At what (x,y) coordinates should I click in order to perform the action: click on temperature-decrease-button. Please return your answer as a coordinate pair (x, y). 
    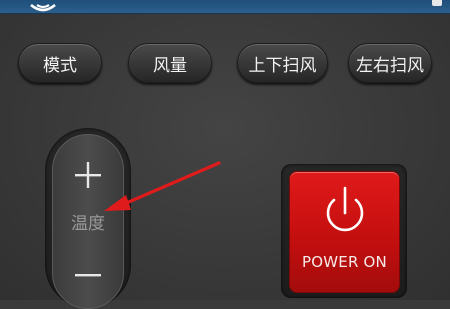
    Looking at the image, I should click on (88, 275).